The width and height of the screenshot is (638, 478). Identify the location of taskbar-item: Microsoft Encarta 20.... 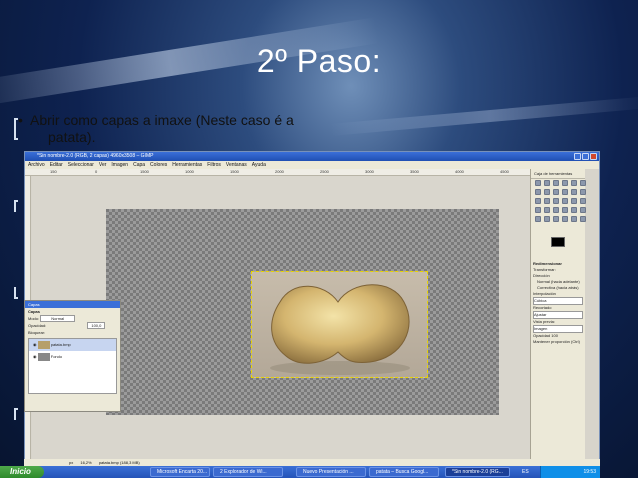
(180, 472).